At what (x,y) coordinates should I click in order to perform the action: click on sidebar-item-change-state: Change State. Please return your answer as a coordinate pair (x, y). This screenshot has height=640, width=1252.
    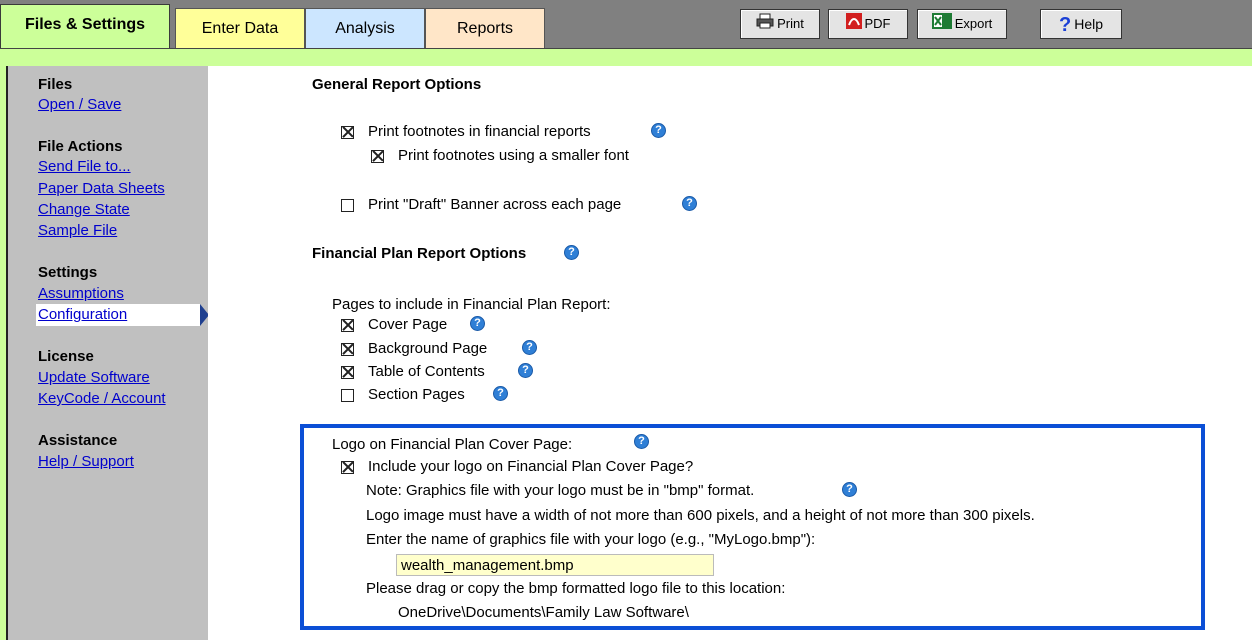
    Looking at the image, I should click on (84, 209).